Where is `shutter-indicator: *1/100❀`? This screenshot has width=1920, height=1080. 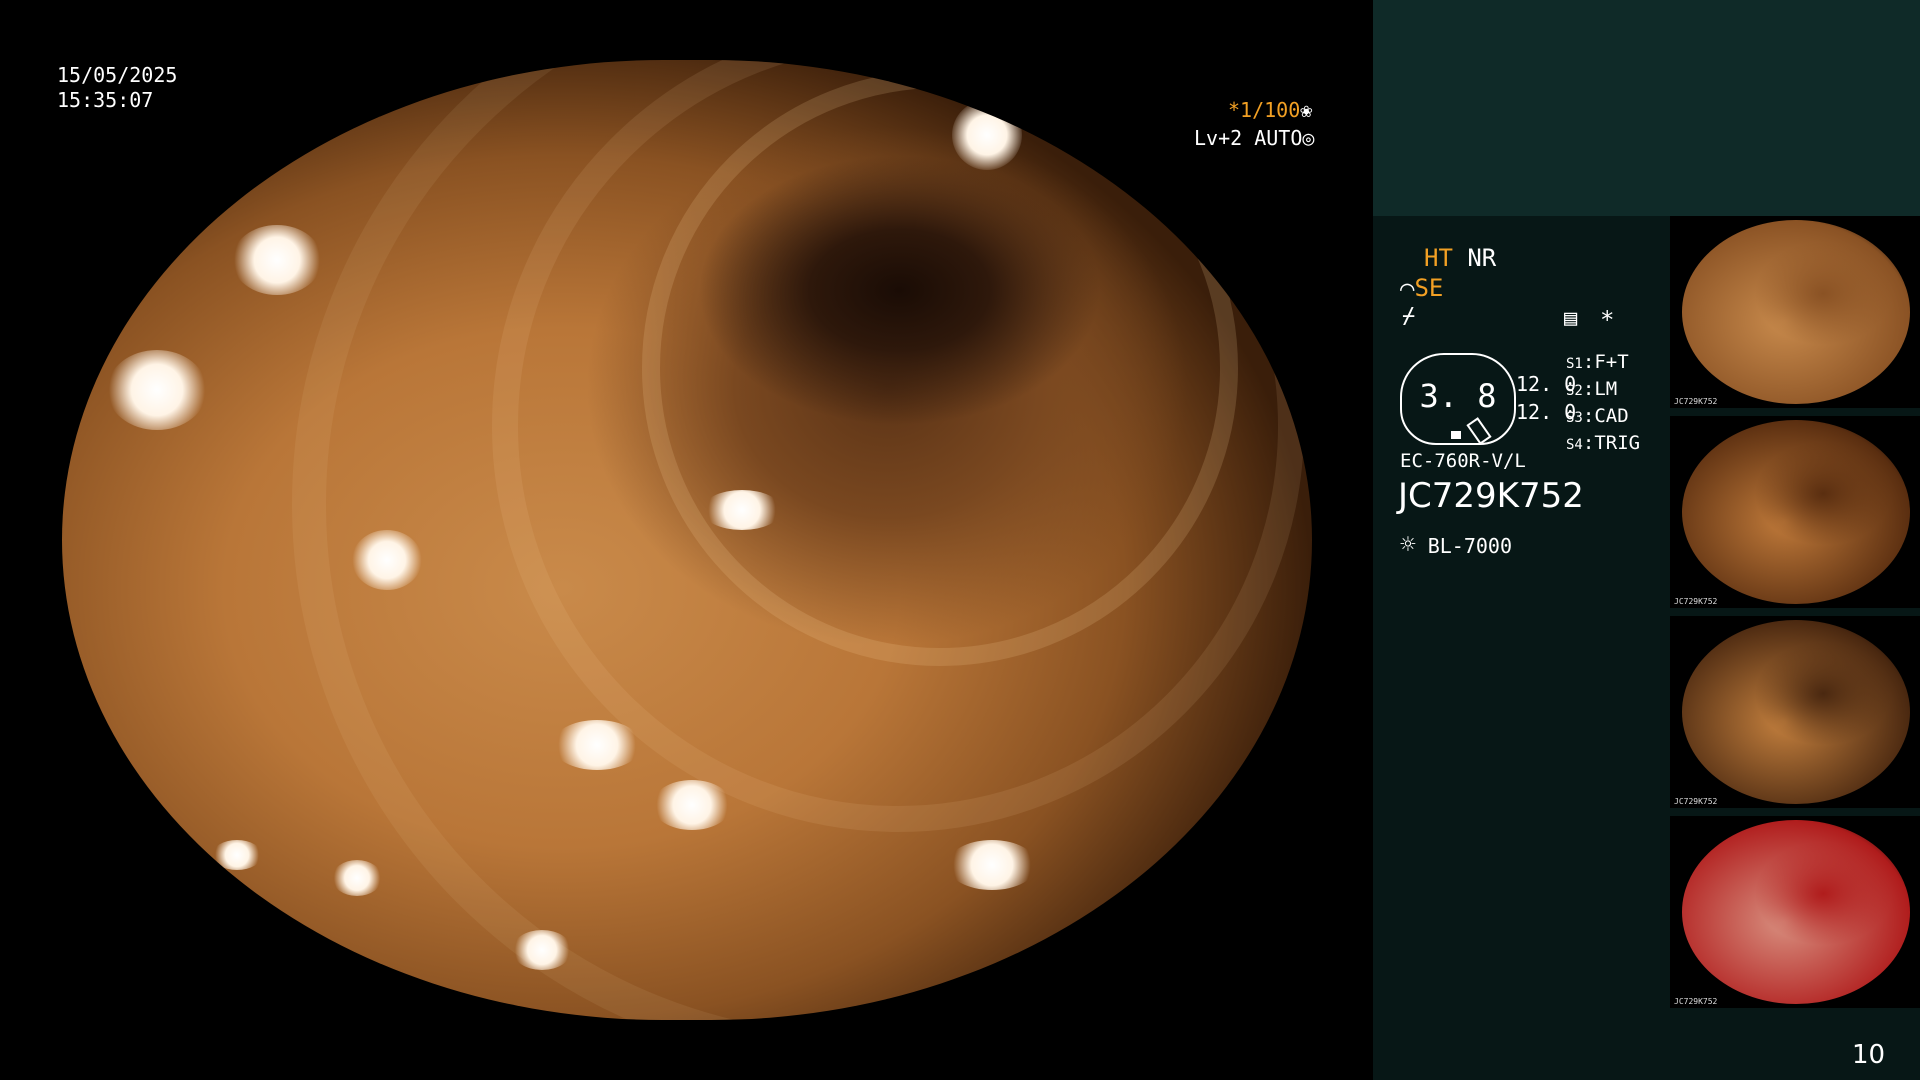 shutter-indicator: *1/100❀ is located at coordinates (1270, 110).